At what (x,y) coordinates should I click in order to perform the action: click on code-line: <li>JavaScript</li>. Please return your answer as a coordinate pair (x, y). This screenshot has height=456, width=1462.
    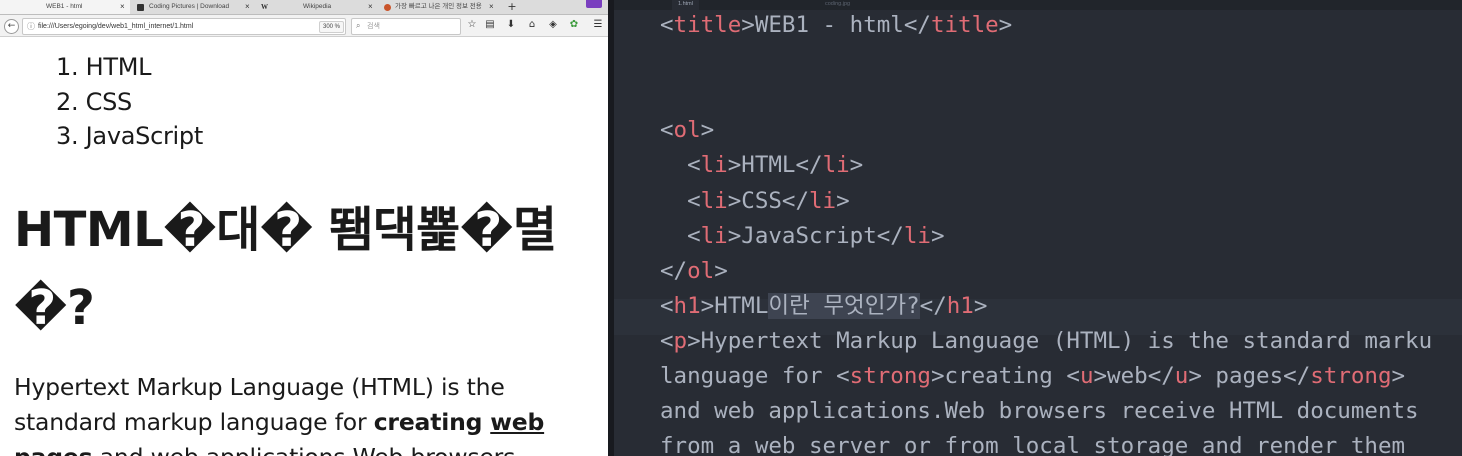
    Looking at the image, I should click on (802, 236).